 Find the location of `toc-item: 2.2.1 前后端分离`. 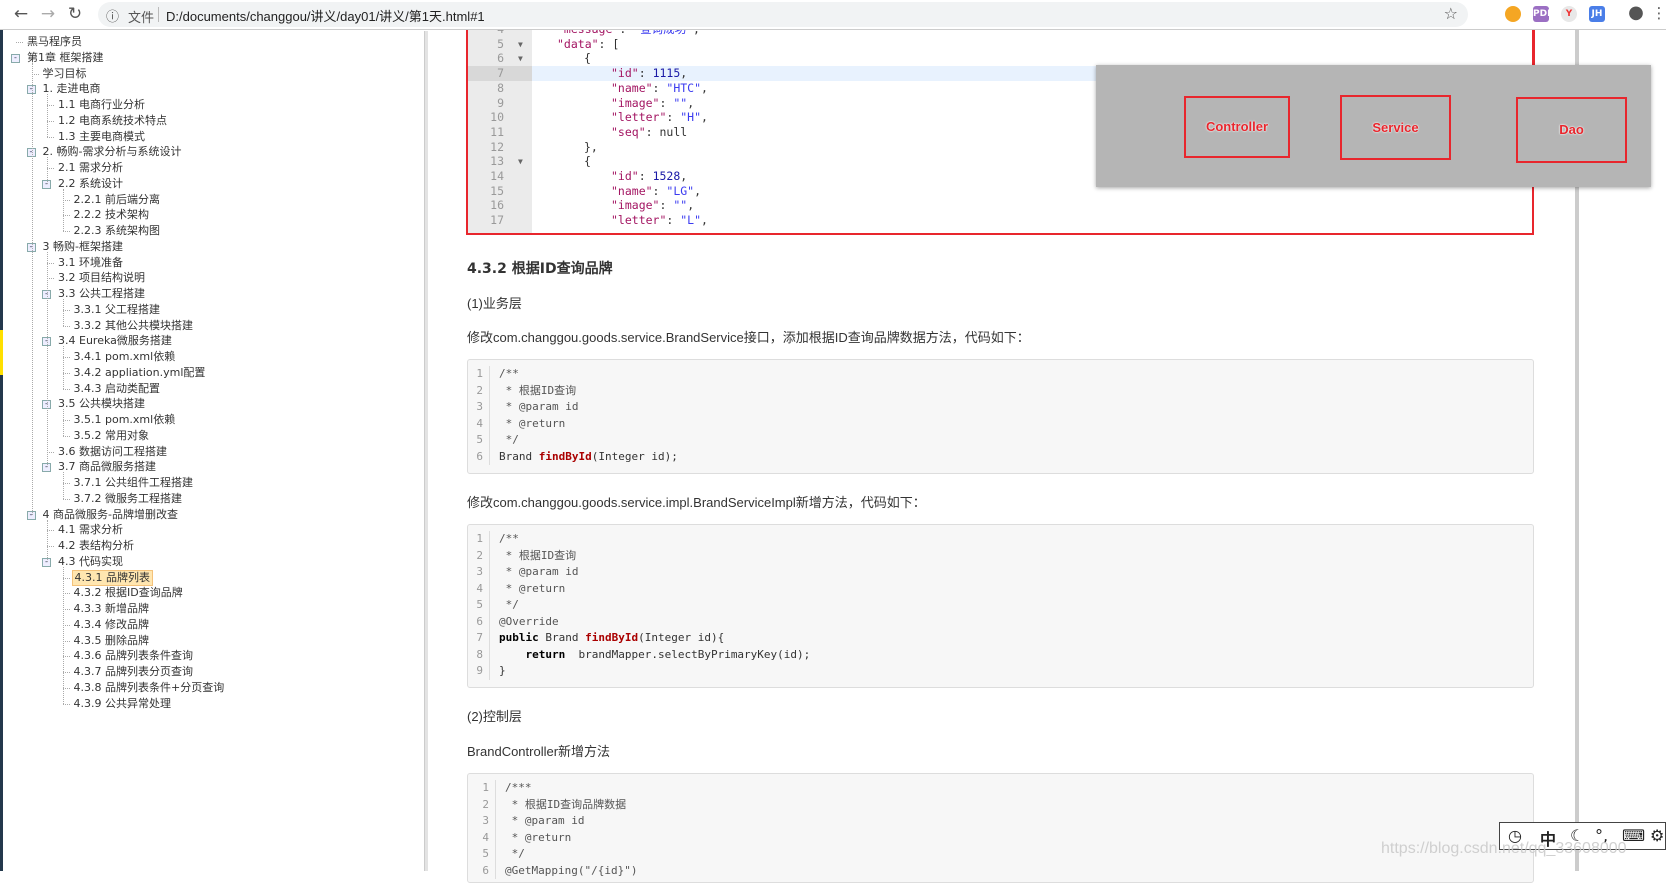

toc-item: 2.2.1 前后端分离 is located at coordinates (213, 200).